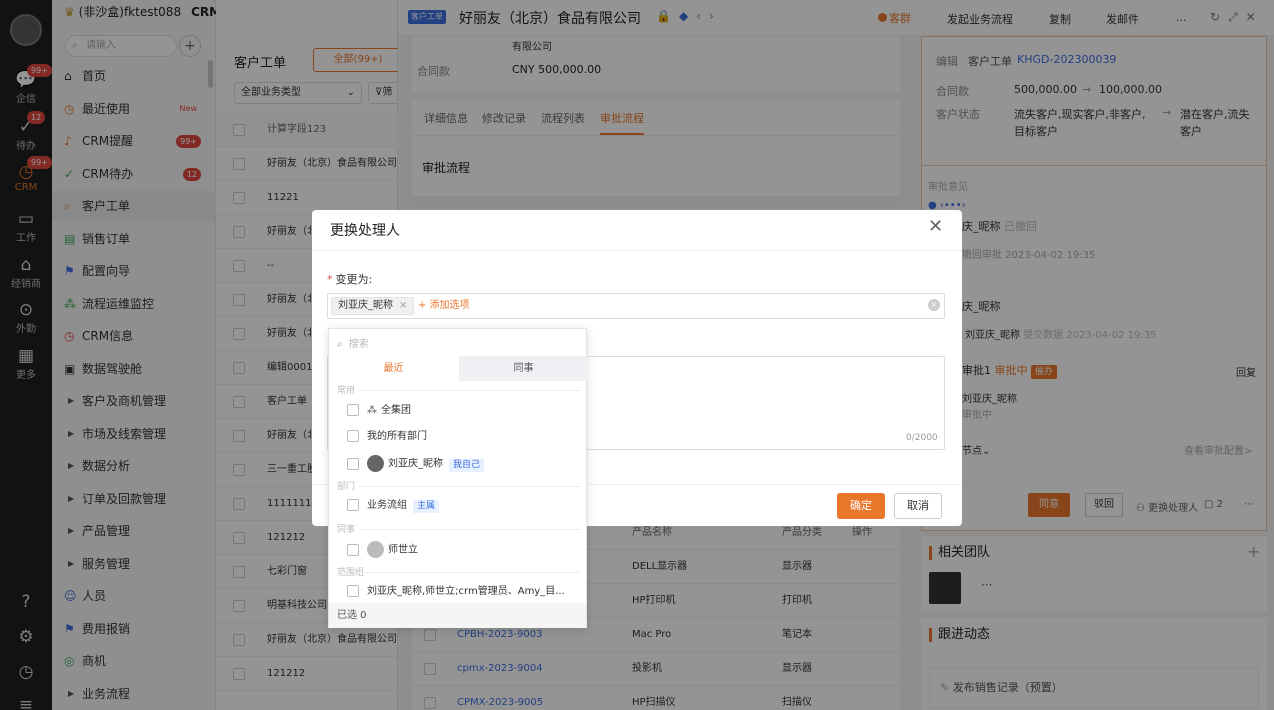 This screenshot has height=710, width=1274. What do you see at coordinates (340, 344) in the screenshot?
I see `search-icon: ⌕` at bounding box center [340, 344].